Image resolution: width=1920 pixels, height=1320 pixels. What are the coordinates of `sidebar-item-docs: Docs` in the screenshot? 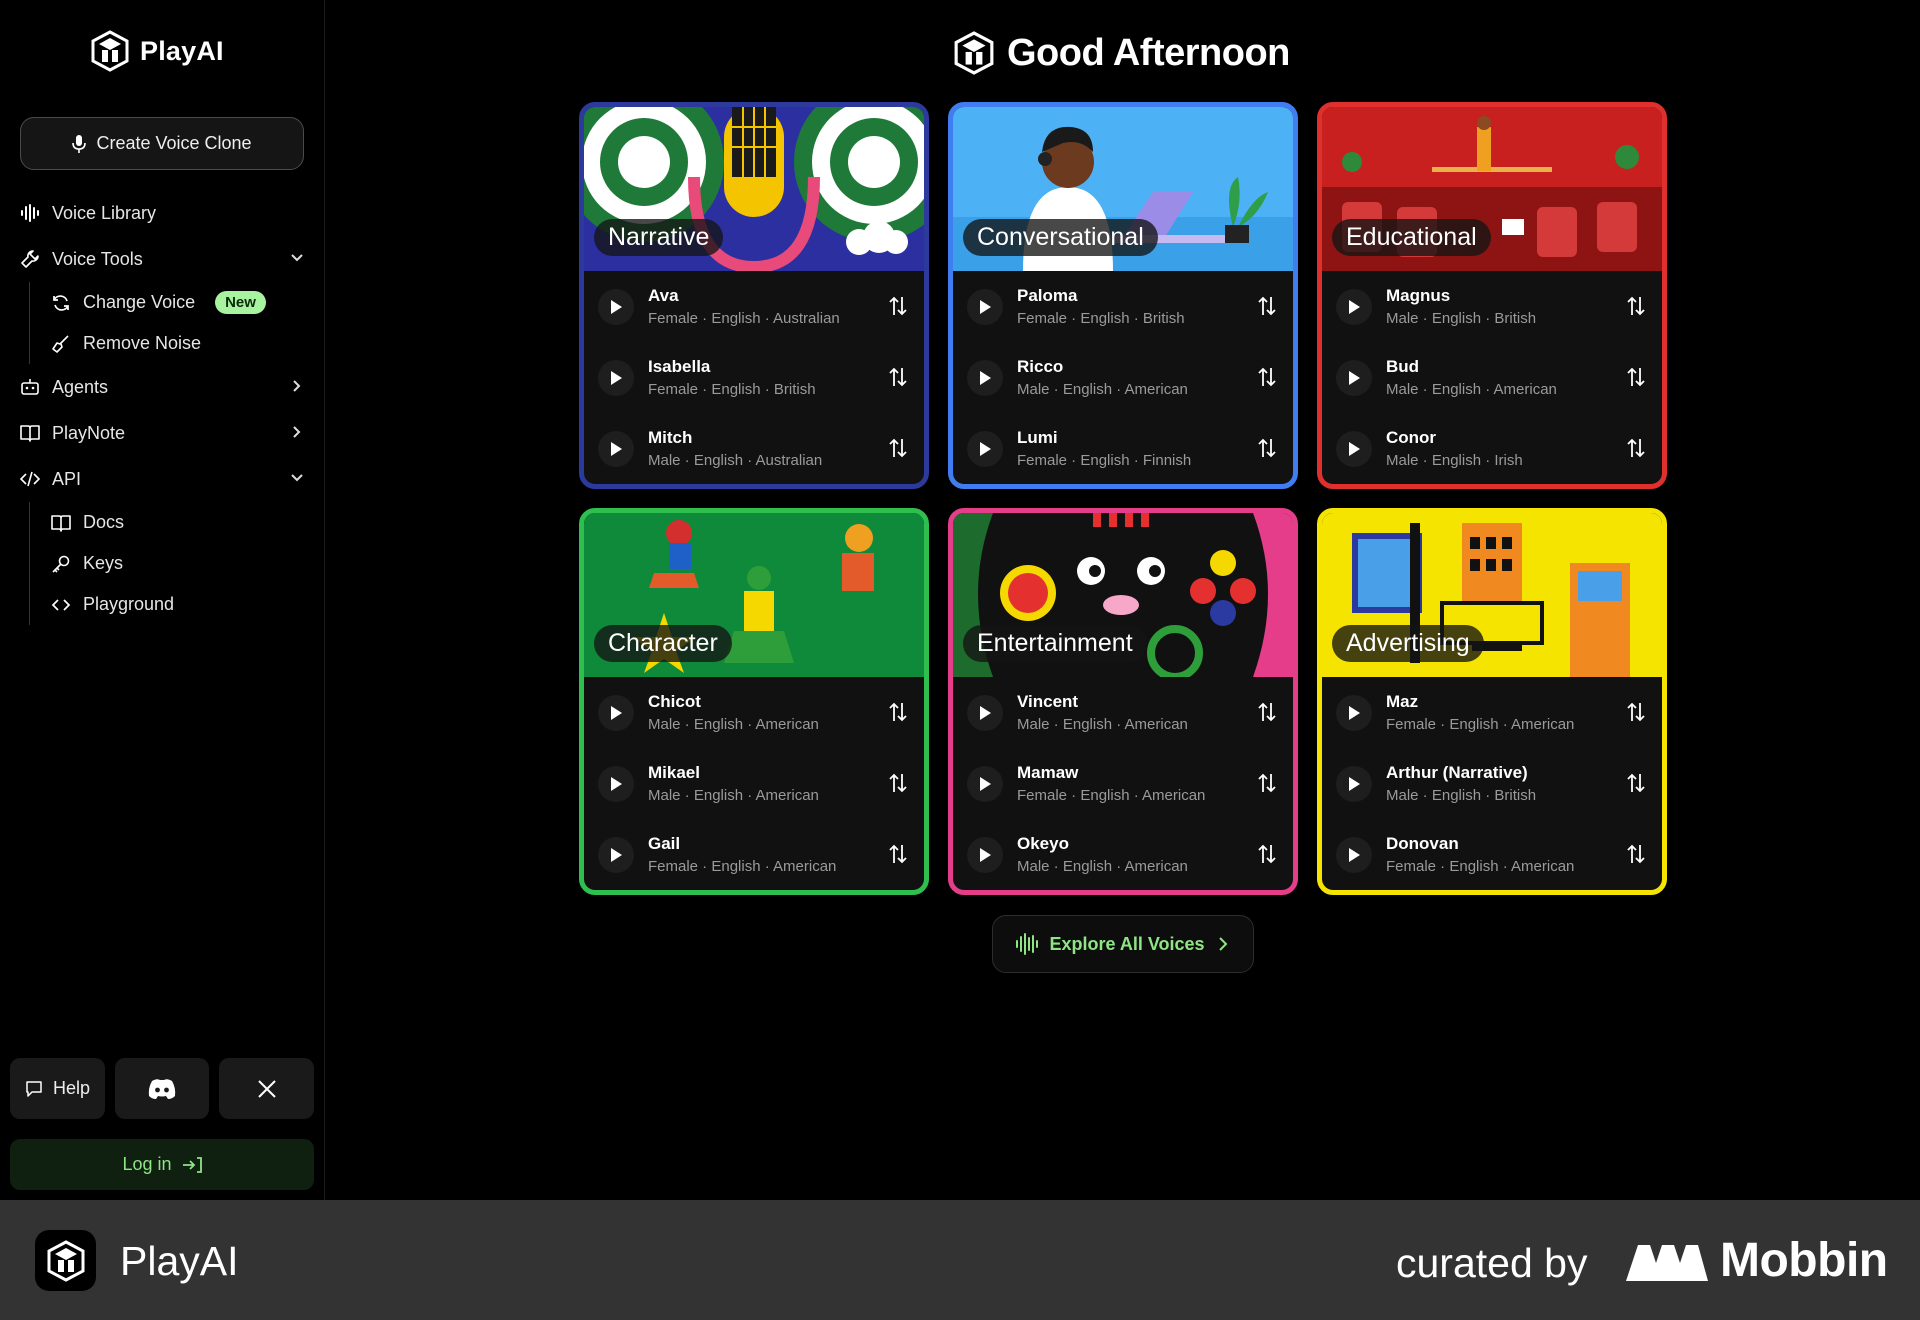 It's located at (178, 522).